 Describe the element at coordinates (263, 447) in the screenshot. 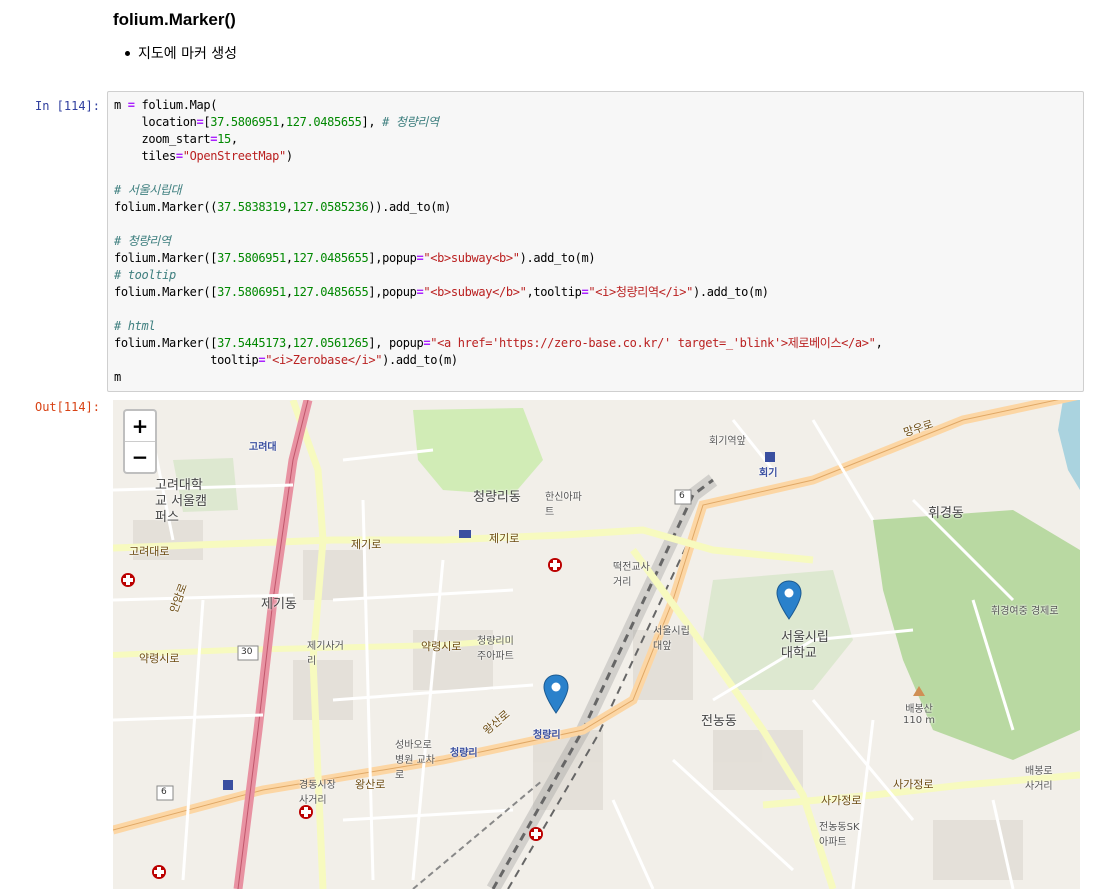

I see `map-label: 고려대` at that location.